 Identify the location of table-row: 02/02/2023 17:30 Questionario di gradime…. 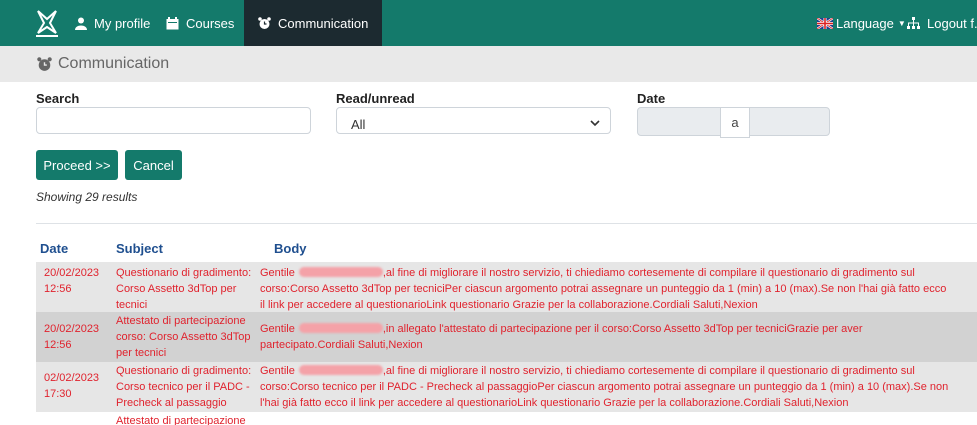
(506, 387).